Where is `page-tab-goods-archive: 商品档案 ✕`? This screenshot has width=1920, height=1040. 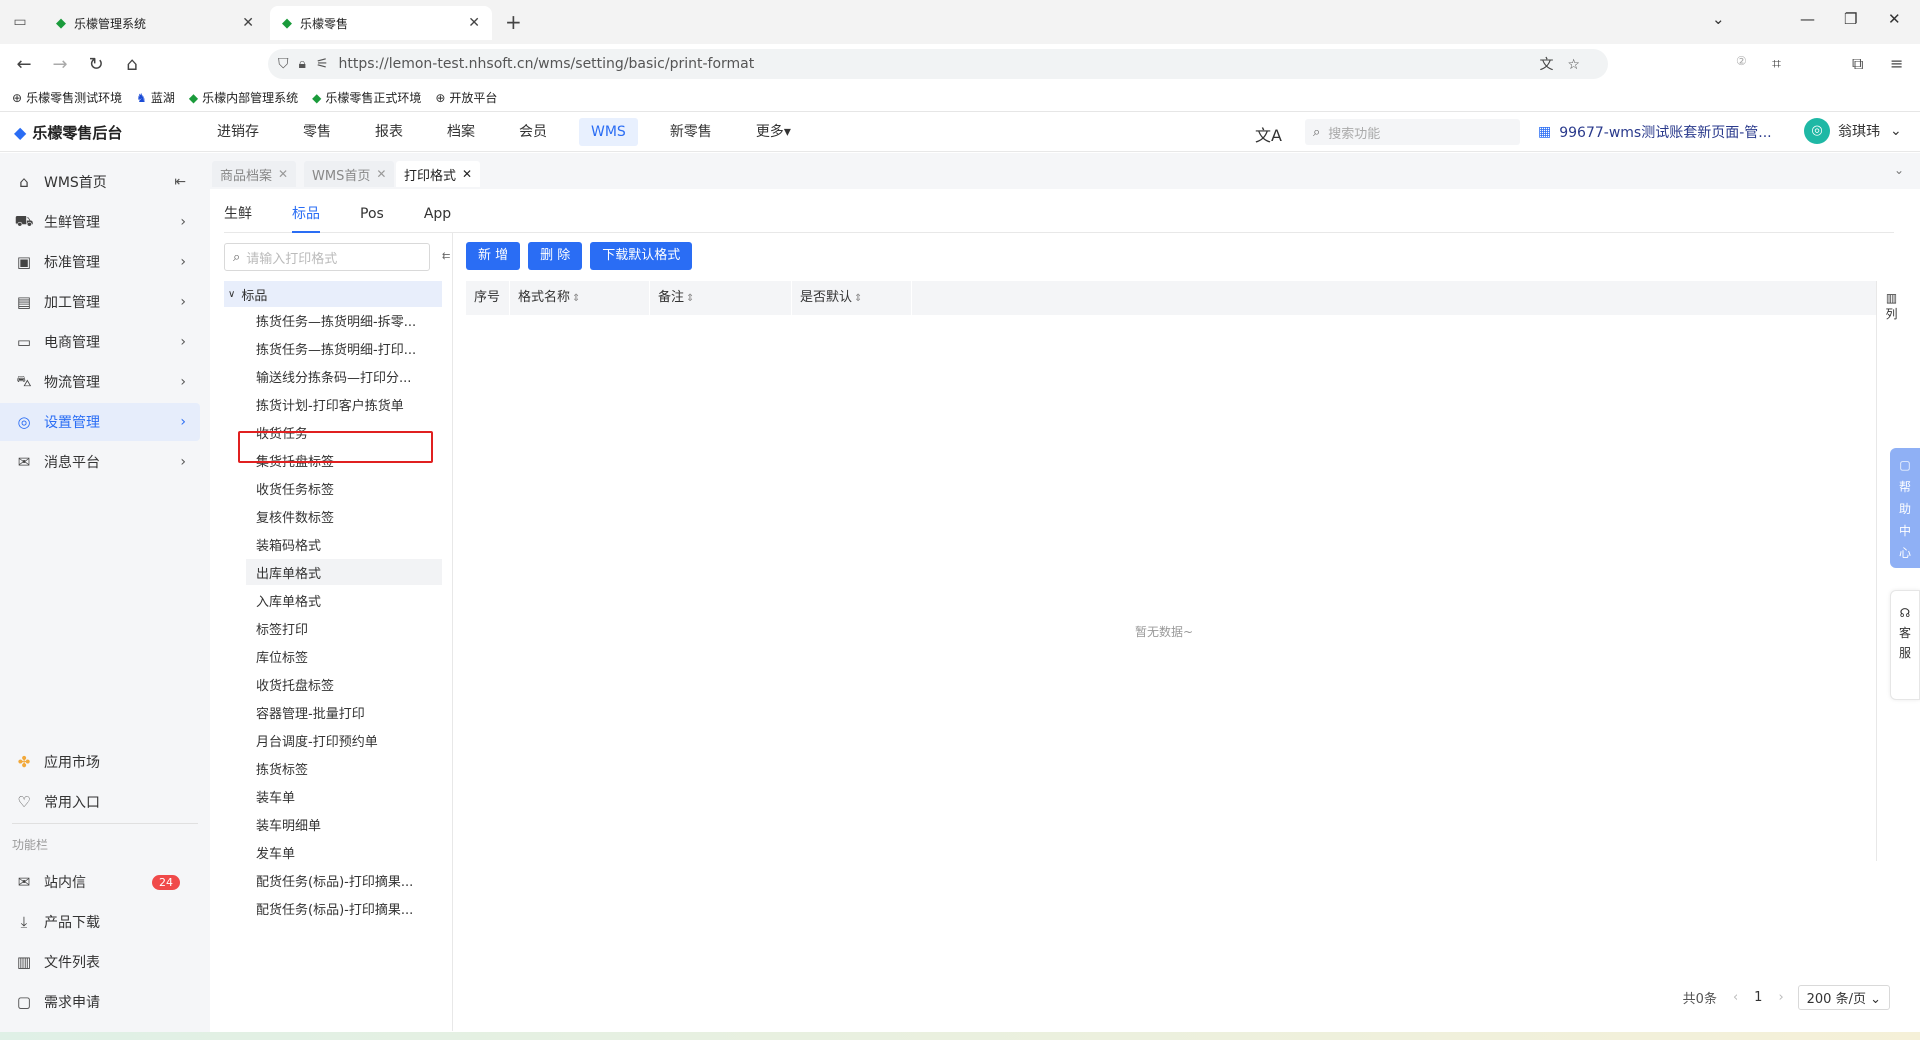
page-tab-goods-archive: 商品档案 ✕ is located at coordinates (254, 174).